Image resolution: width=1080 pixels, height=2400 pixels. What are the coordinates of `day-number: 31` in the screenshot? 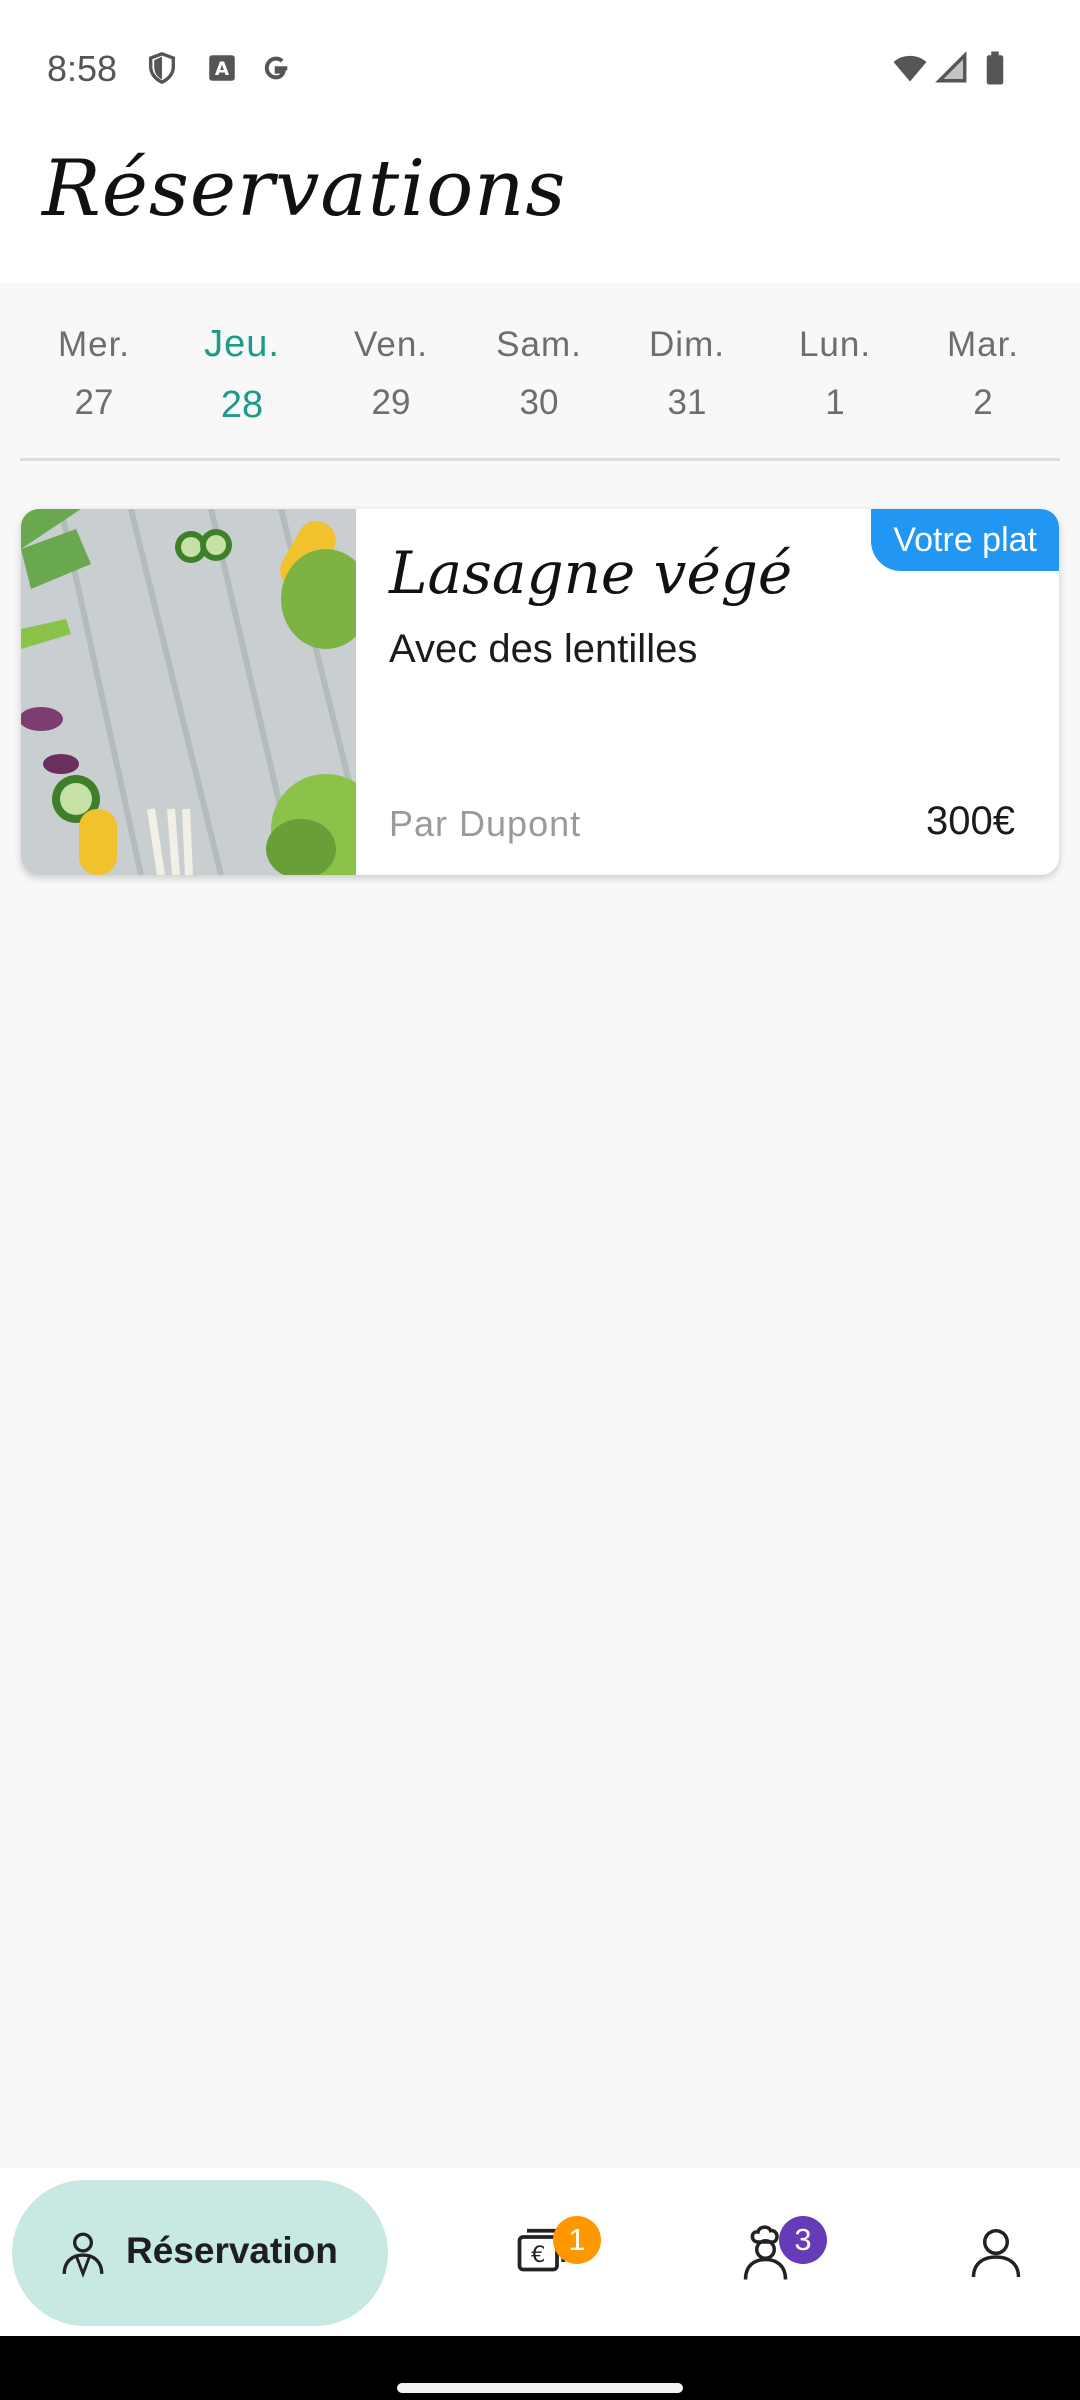 It's located at (687, 402).